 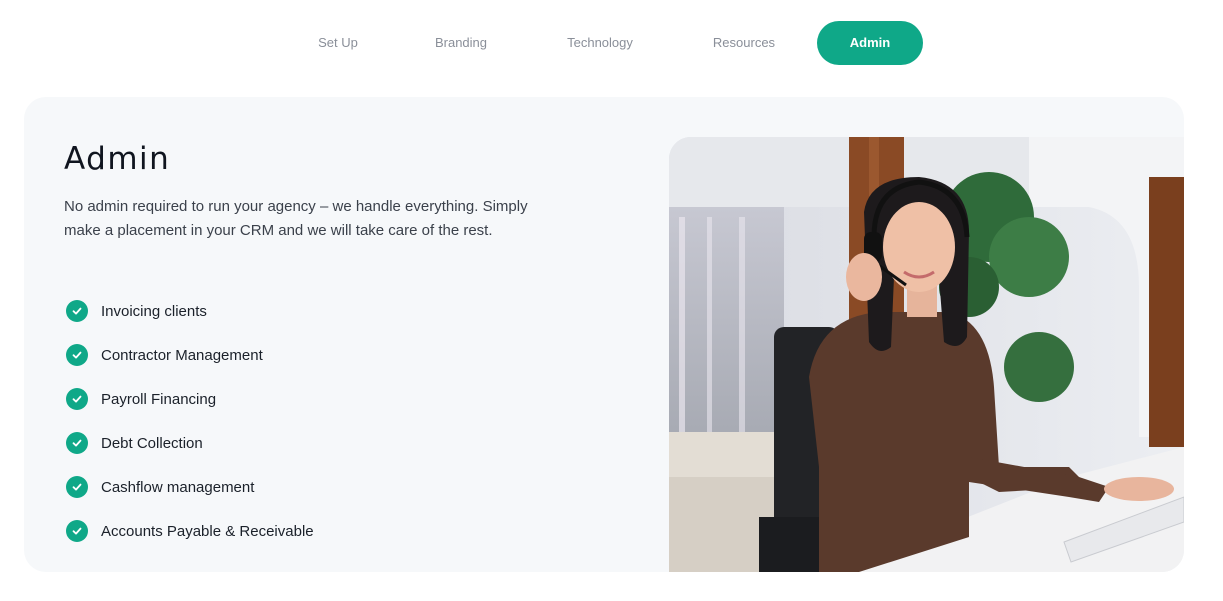 I want to click on feature-label: Payroll Financing, so click(x=159, y=399).